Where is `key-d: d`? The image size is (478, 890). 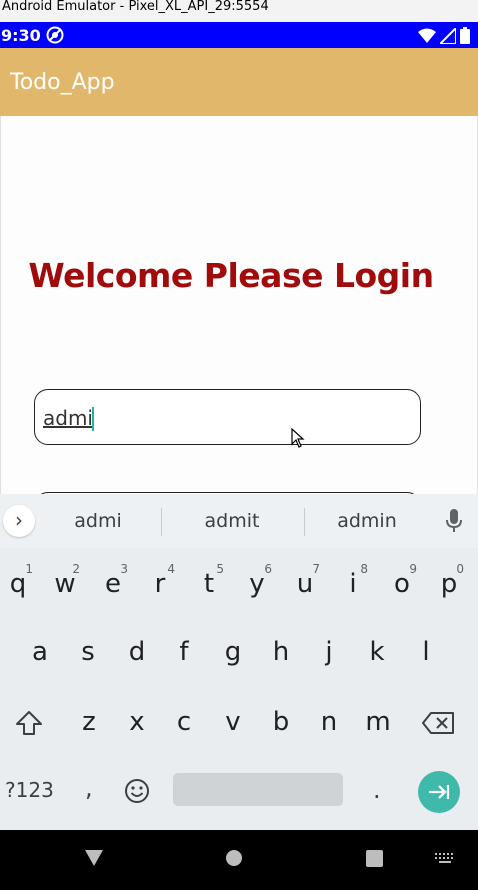
key-d: d is located at coordinates (137, 652).